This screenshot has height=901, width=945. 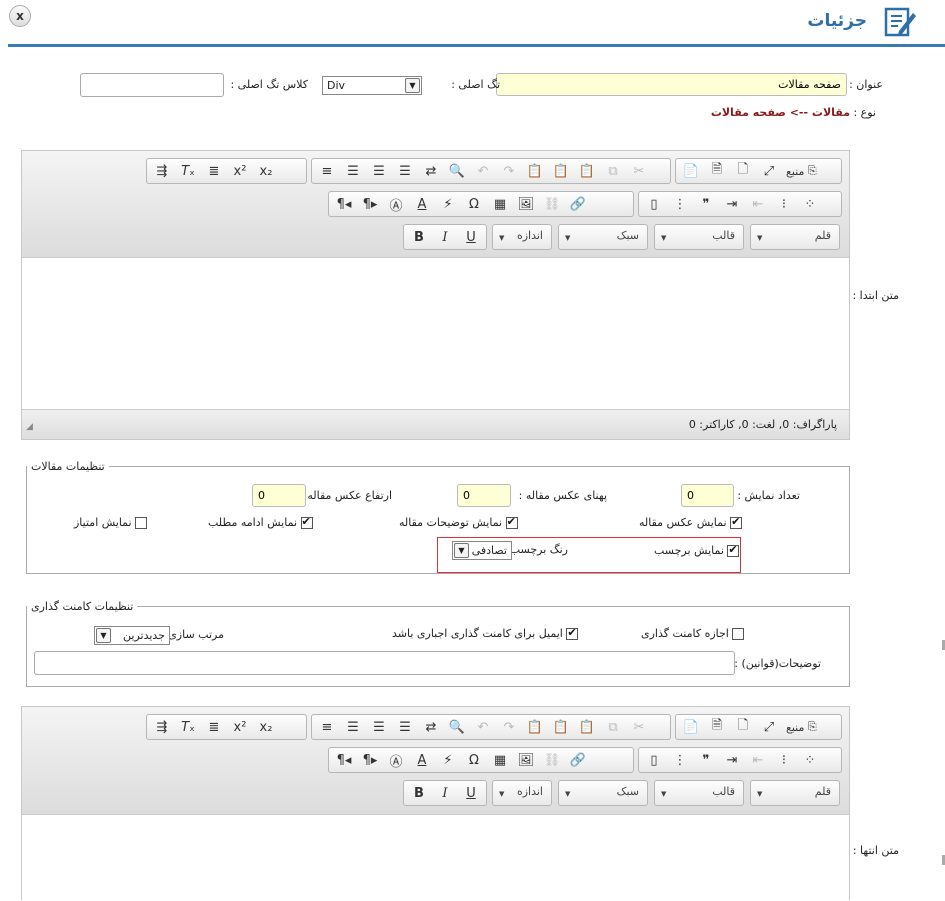 What do you see at coordinates (111, 522) in the screenshot?
I see `show-rating-option: نمایش امتیاز` at bounding box center [111, 522].